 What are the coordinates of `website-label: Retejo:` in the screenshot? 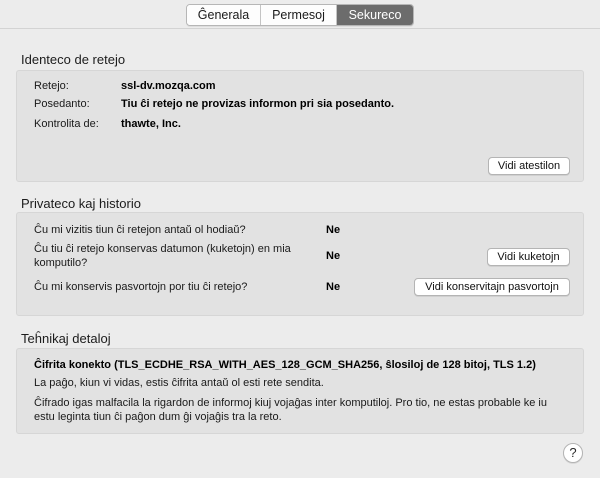 It's located at (51, 86).